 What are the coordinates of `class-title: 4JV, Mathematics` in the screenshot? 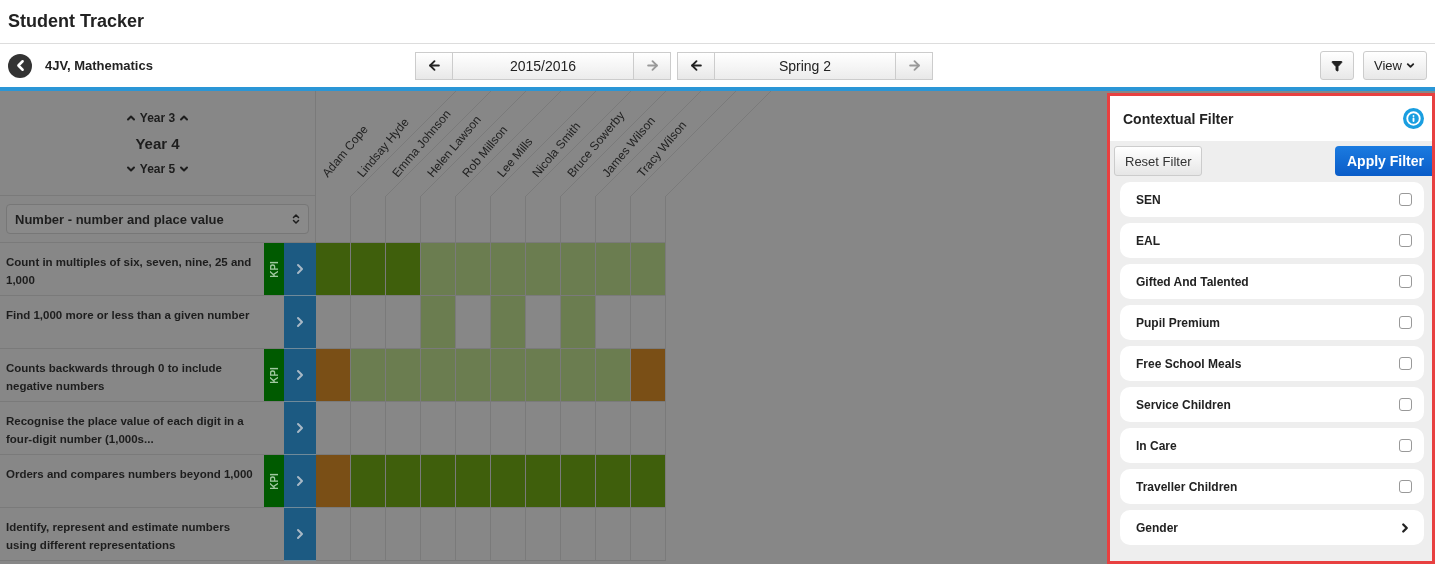 It's located at (99, 65).